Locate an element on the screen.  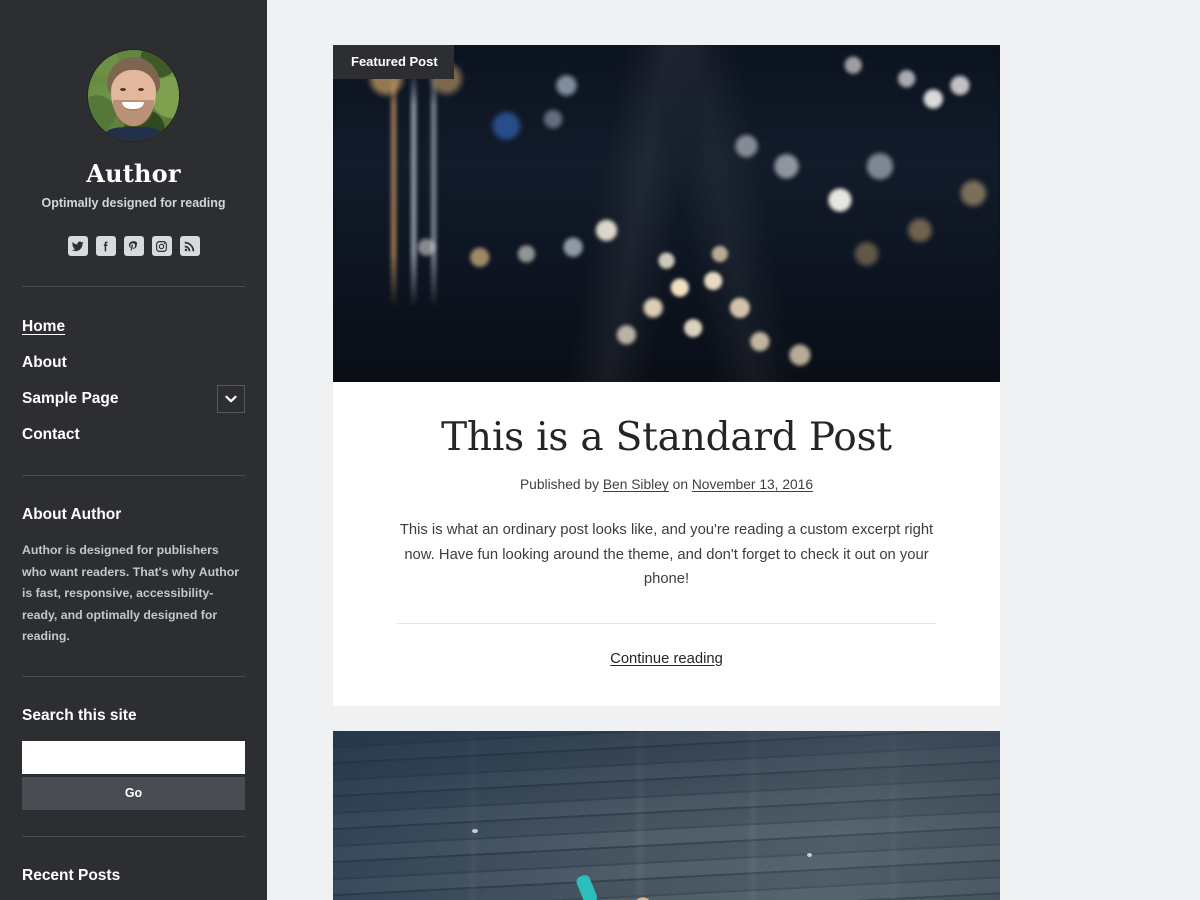
post-featured-image-second is located at coordinates (666, 815).